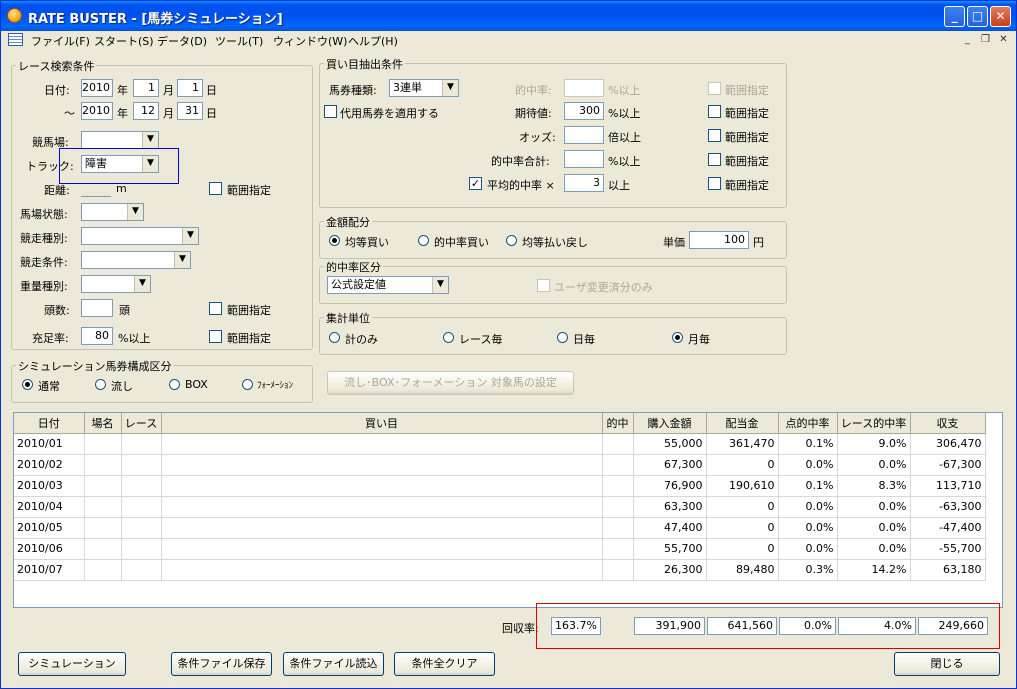  Describe the element at coordinates (72, 664) in the screenshot. I see `simulate-button: シミュレーション` at that location.